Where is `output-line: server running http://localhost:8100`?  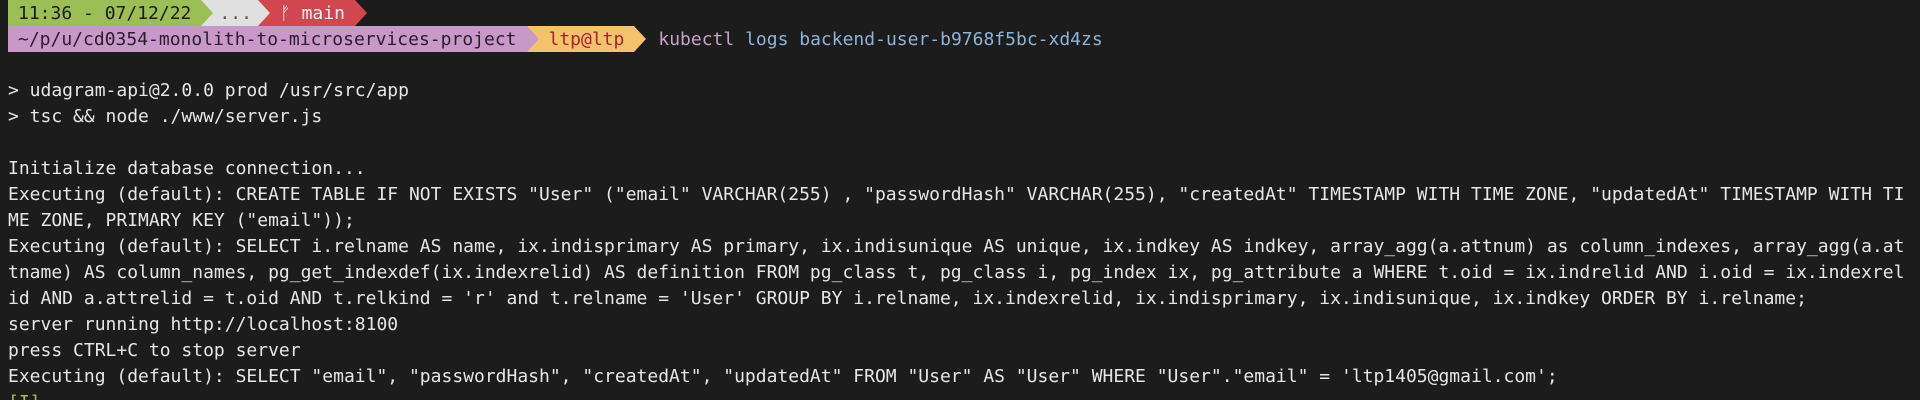
output-line: server running http://localhost:8100 is located at coordinates (203, 324).